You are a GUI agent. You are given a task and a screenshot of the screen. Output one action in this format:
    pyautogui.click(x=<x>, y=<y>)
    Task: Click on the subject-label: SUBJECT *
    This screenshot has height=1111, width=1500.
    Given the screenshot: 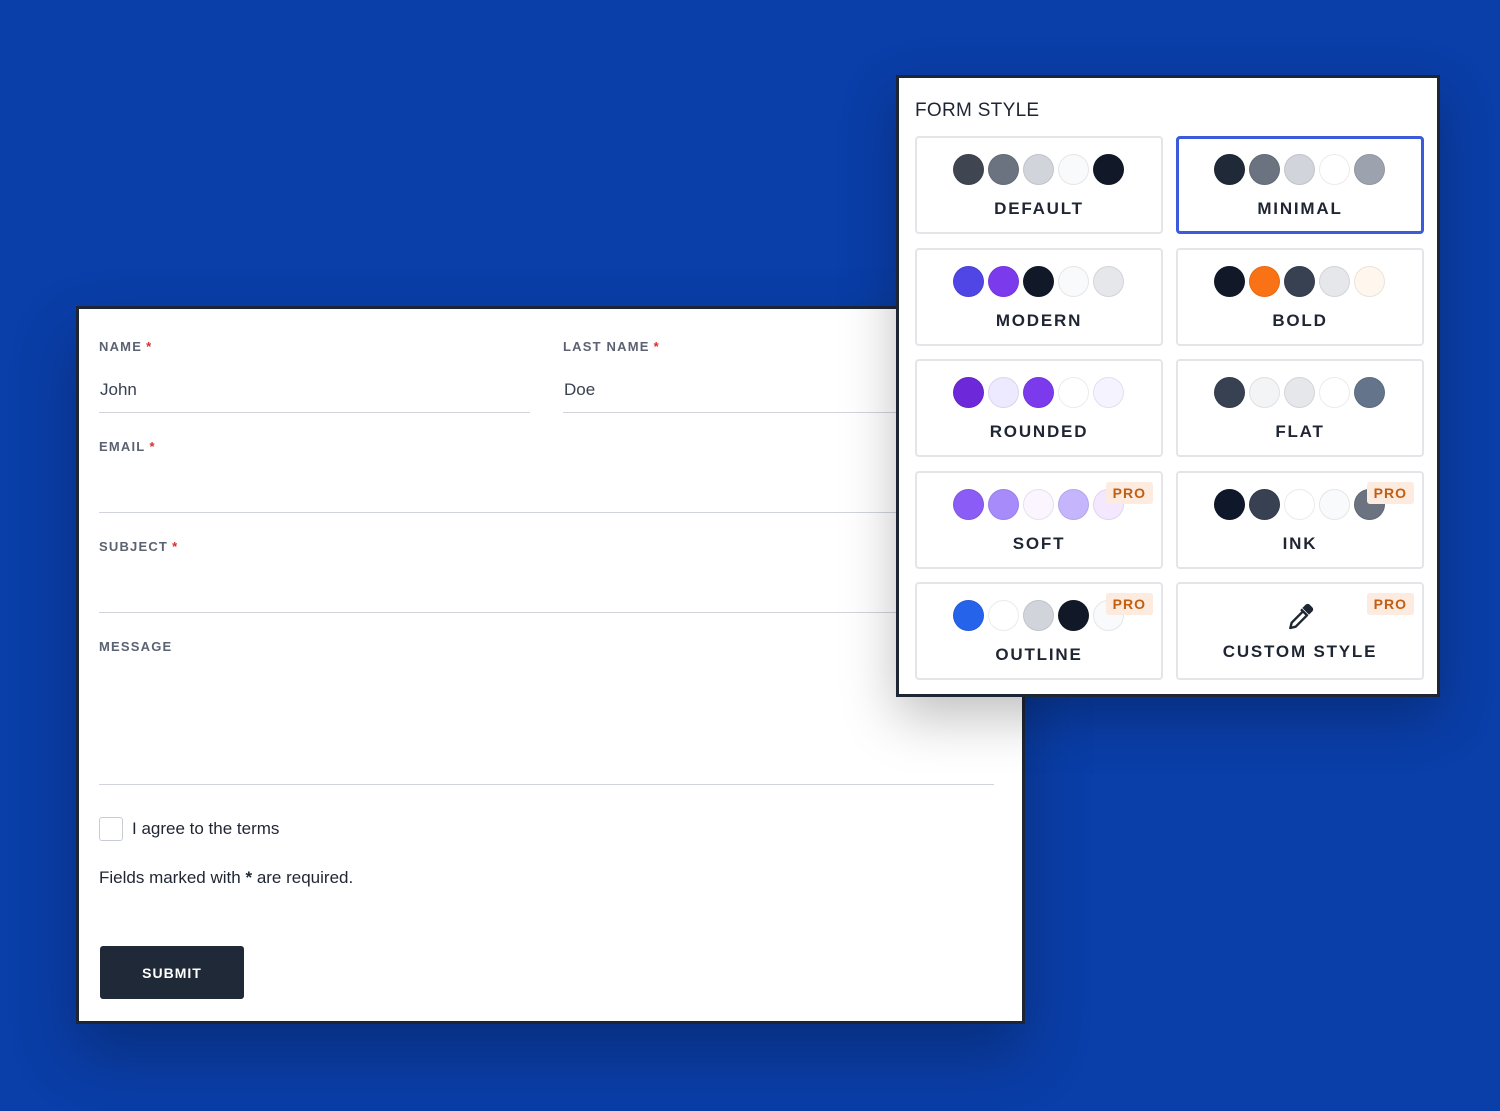 What is the action you would take?
    pyautogui.click(x=139, y=546)
    